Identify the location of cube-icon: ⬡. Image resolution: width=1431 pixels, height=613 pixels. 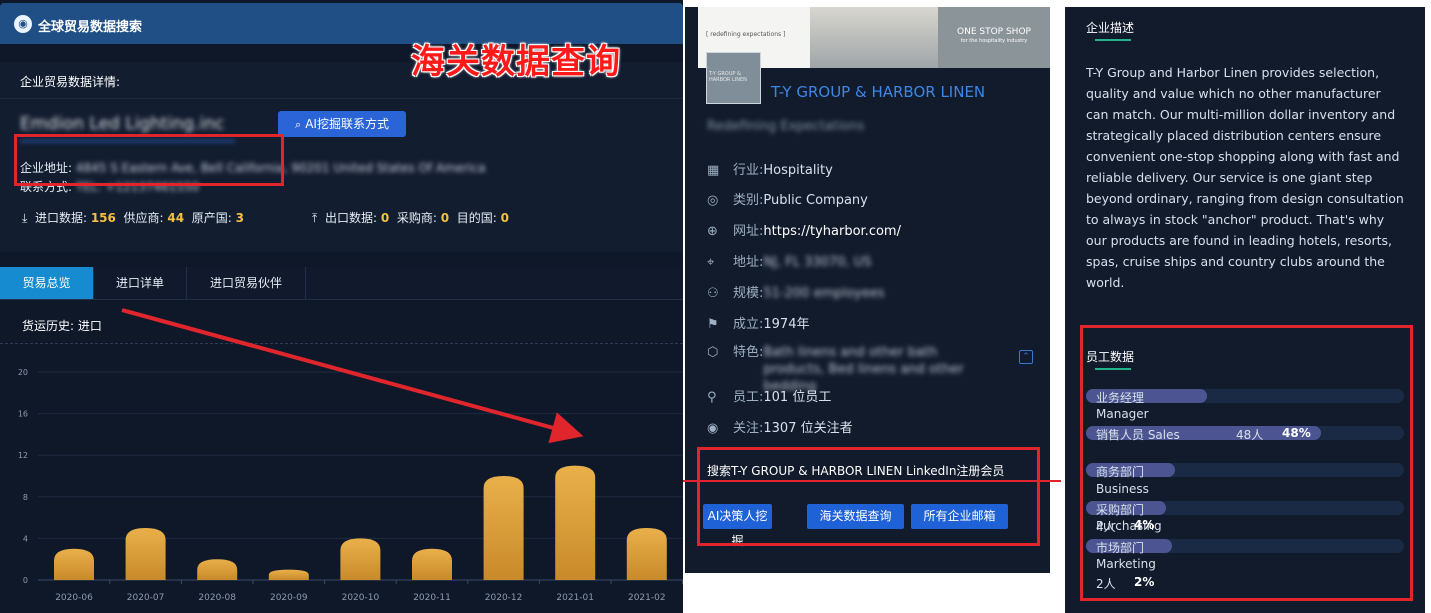
(713, 352).